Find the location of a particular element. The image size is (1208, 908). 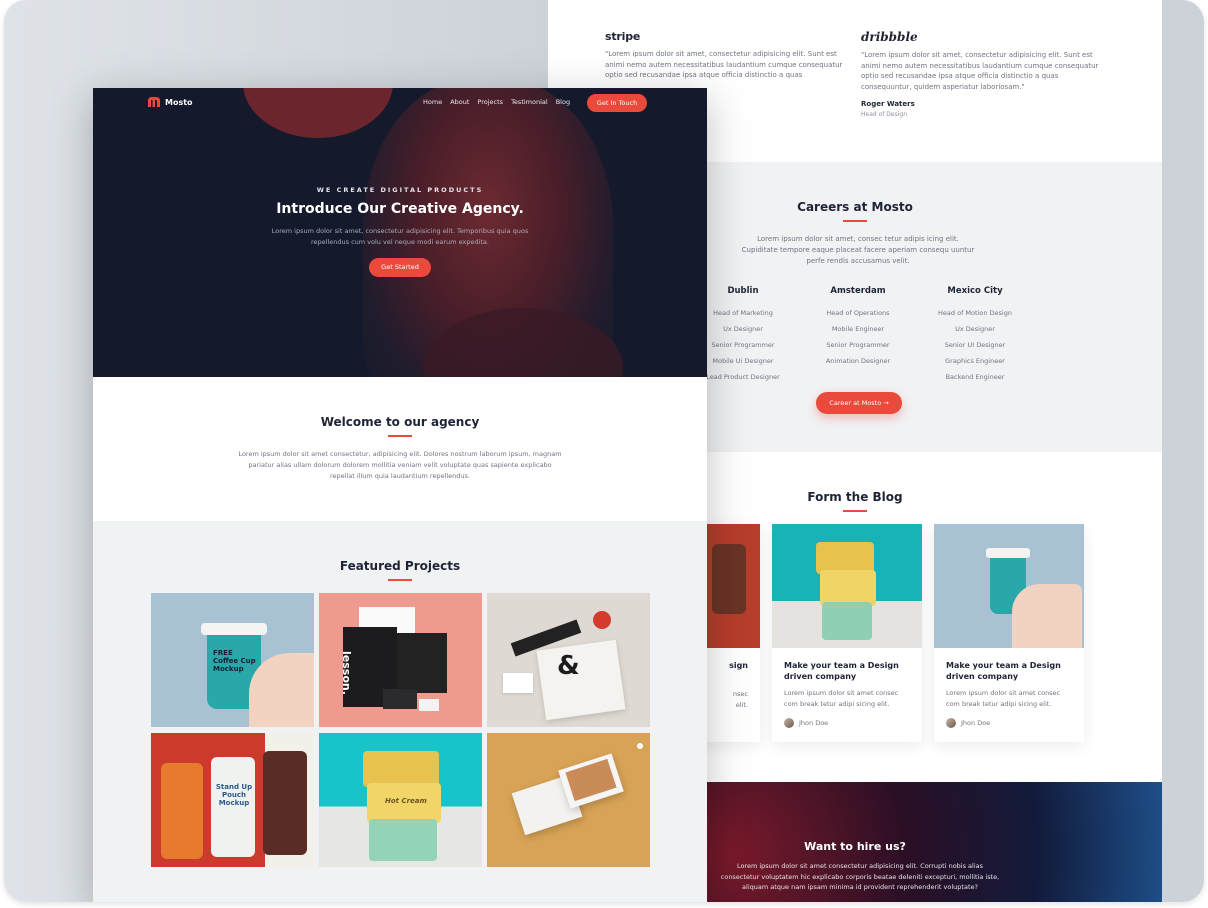

main-nav: Home About Projects Testimonial Blog is located at coordinates (500, 102).